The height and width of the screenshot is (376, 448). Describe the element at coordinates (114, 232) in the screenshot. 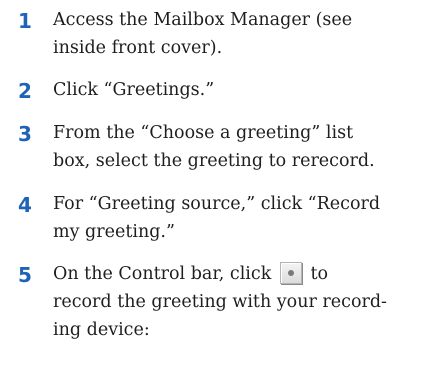

I see `step-text-line: my greeting.”` at that location.